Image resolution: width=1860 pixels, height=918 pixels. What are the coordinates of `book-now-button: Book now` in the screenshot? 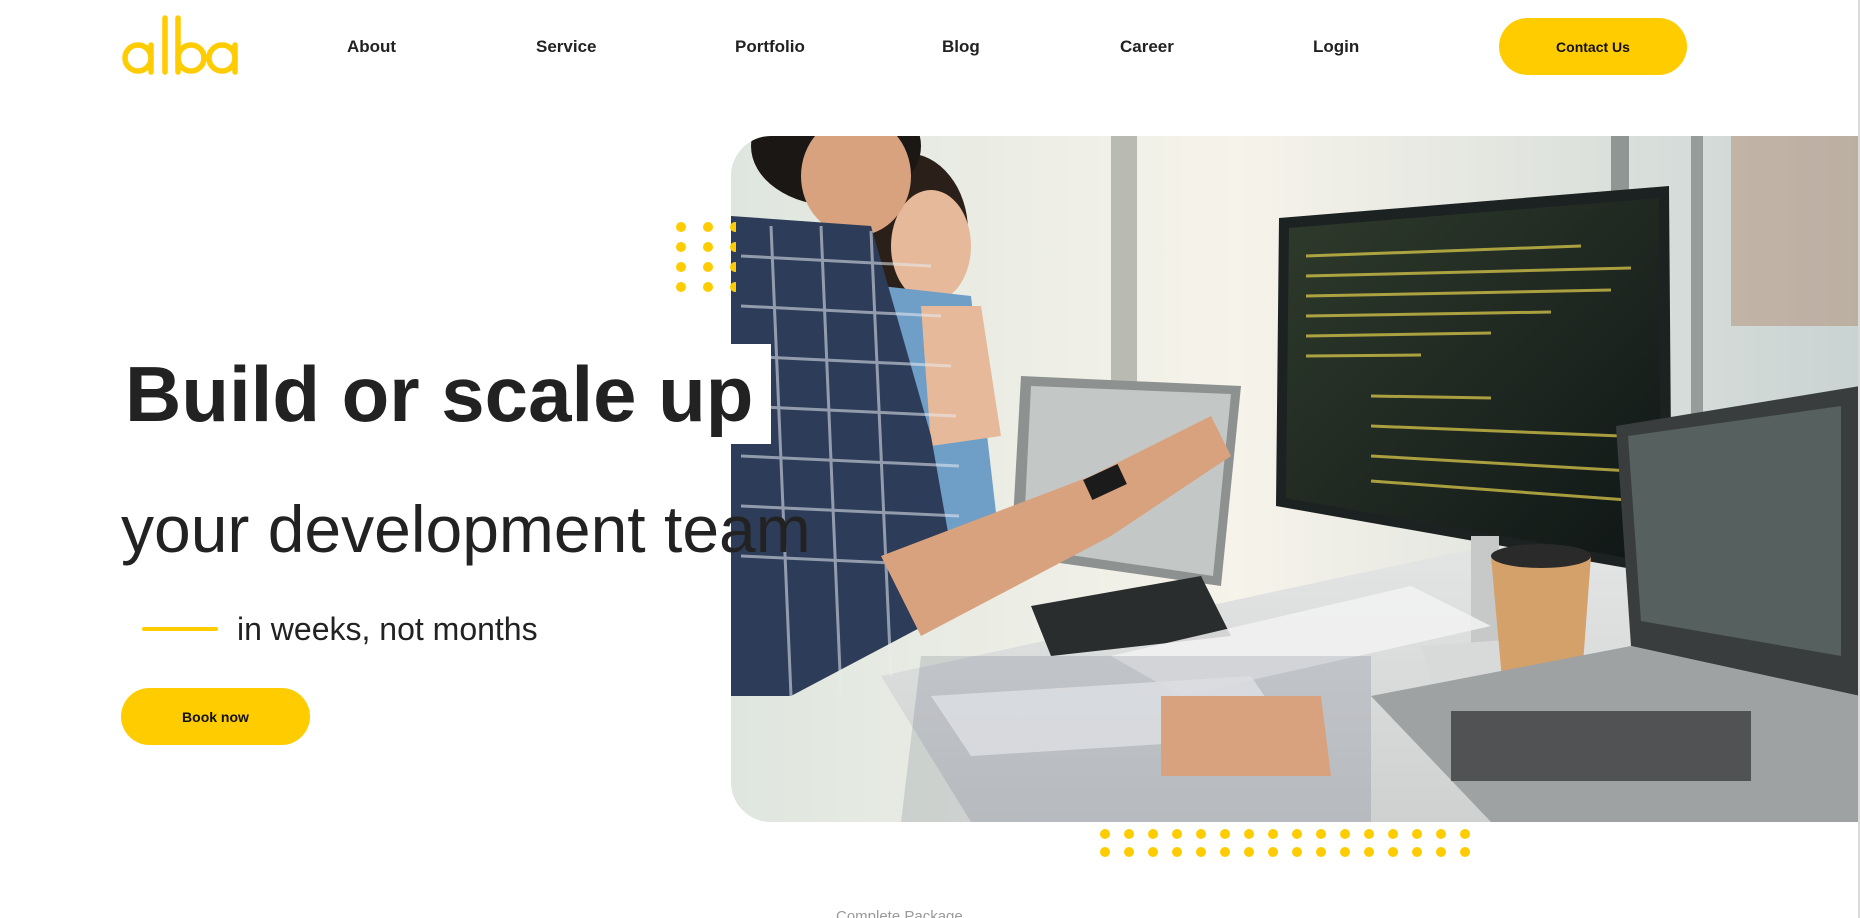 It's located at (215, 716).